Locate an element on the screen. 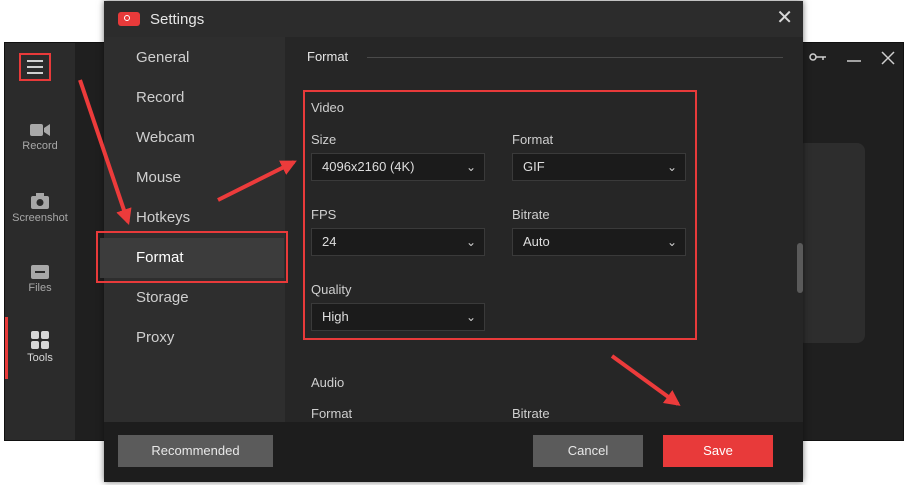 The height and width of the screenshot is (485, 906). audio-heading: Audio is located at coordinates (328, 382).